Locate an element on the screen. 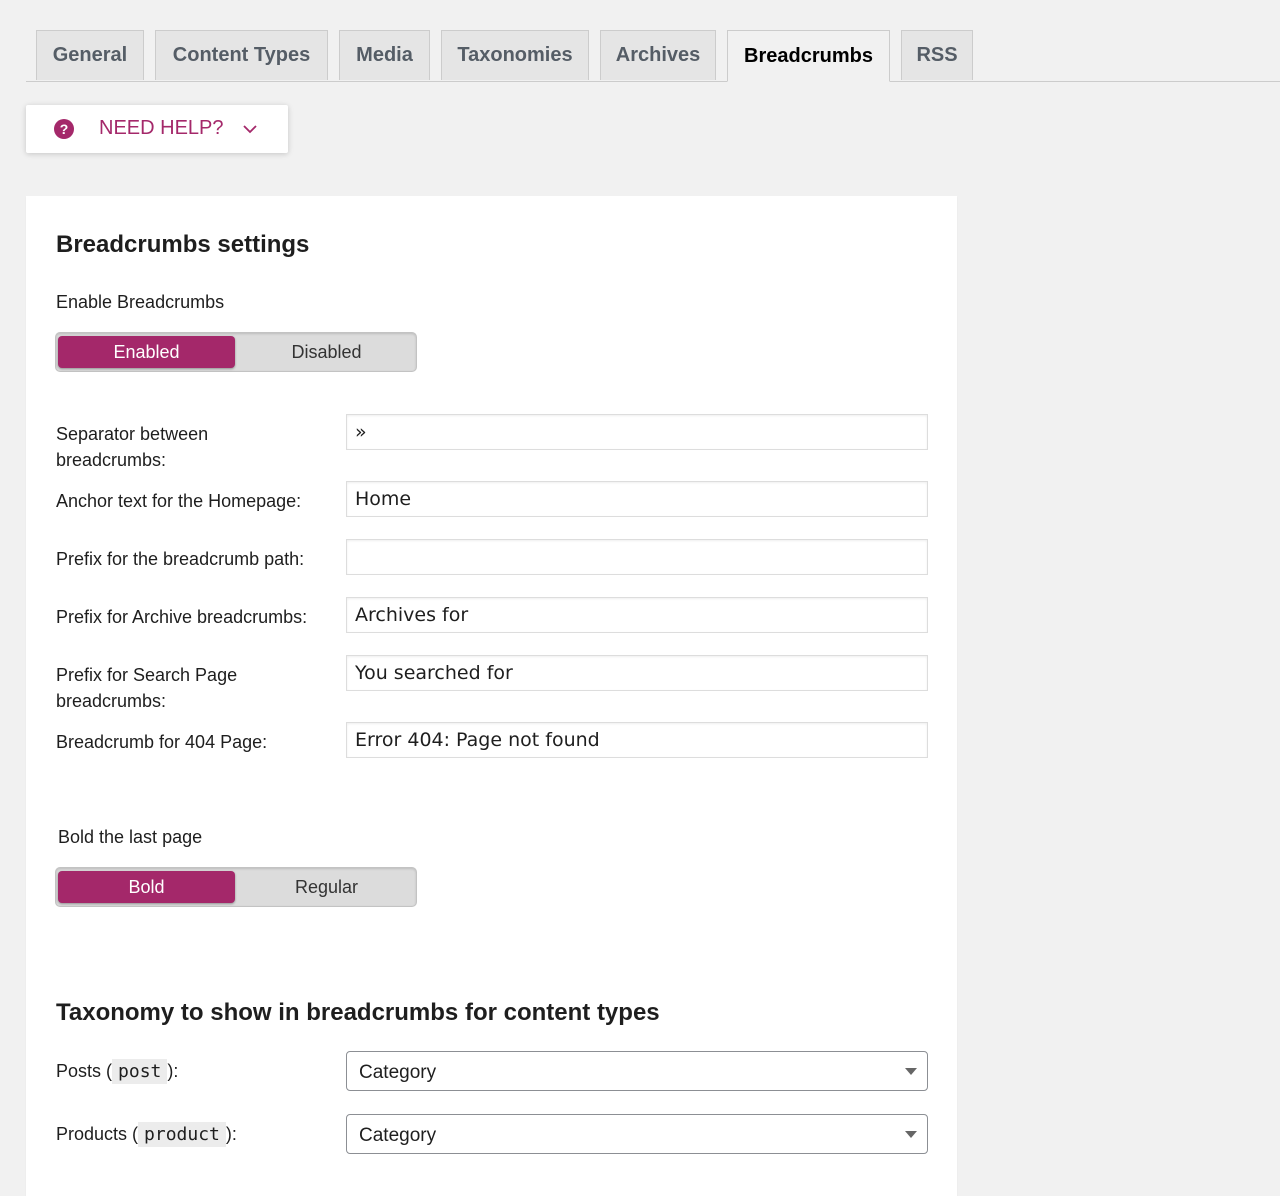  tab-taxonomies: Taxonomies is located at coordinates (515, 55).